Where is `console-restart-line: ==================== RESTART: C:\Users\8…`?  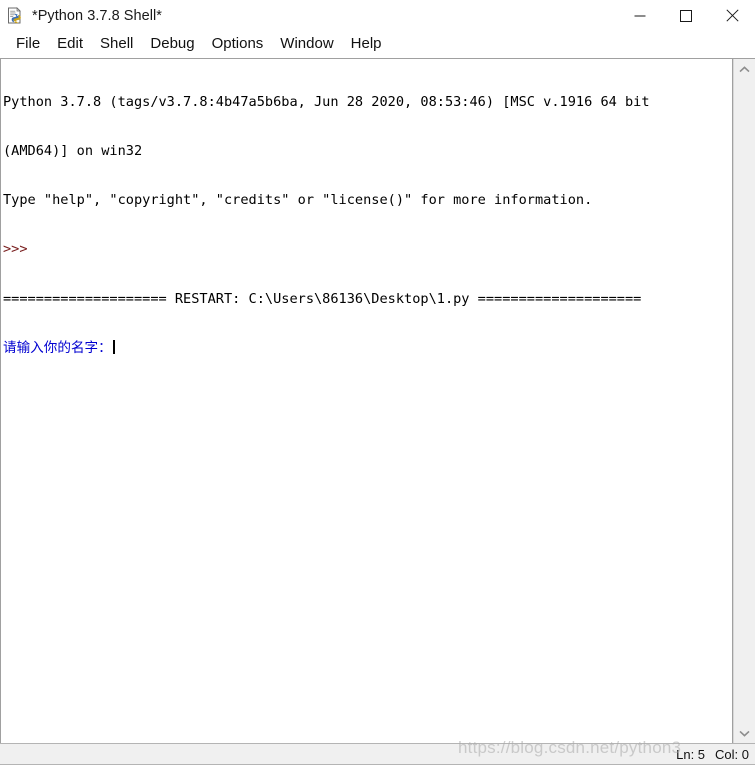
console-restart-line: ==================== RESTART: C:\Users\8… is located at coordinates (322, 298).